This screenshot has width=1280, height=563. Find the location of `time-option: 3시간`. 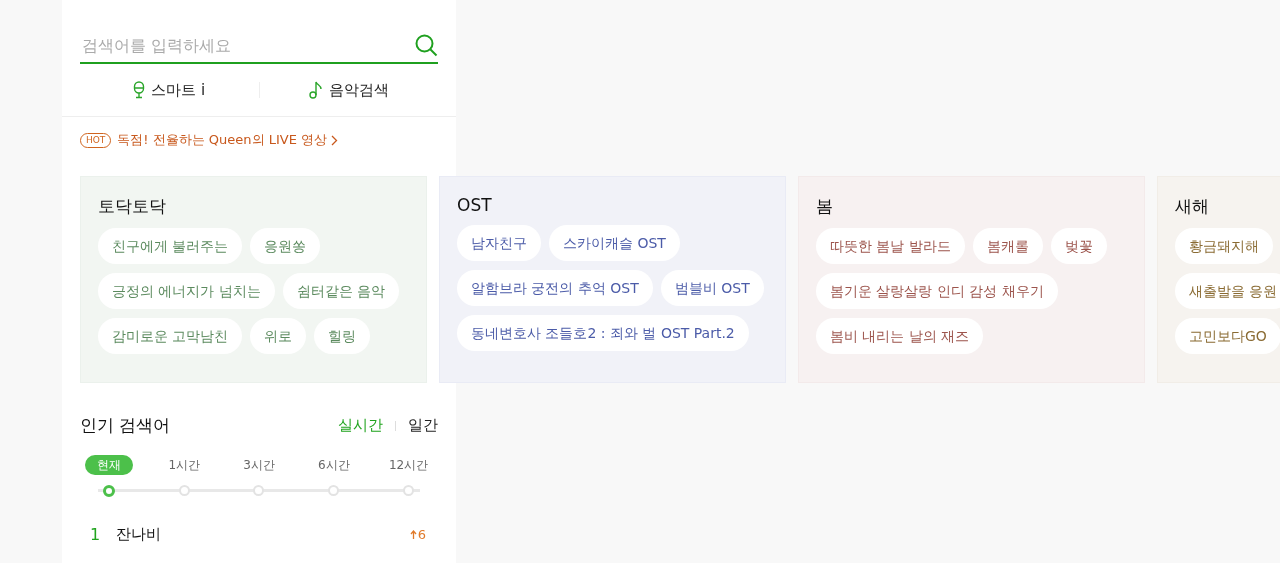

time-option: 3시간 is located at coordinates (259, 465).